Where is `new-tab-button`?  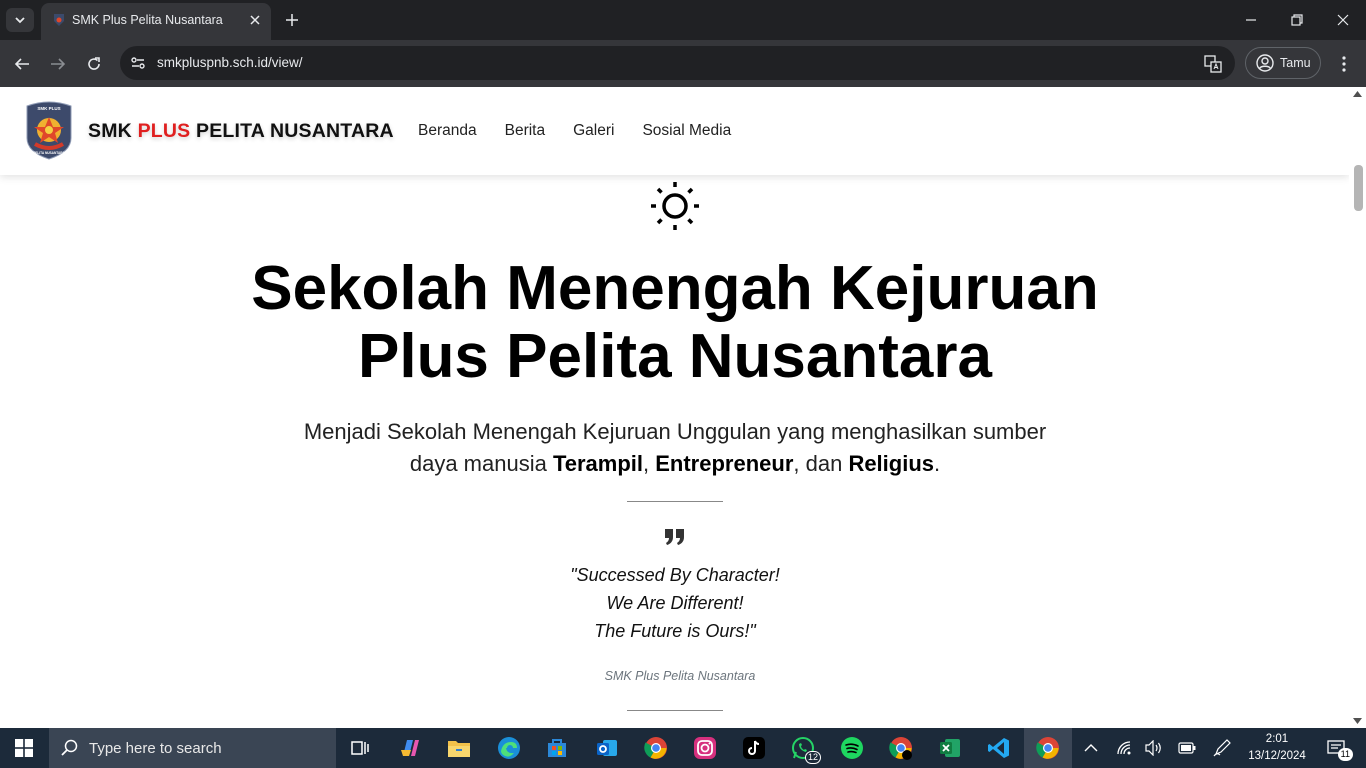 new-tab-button is located at coordinates (292, 20).